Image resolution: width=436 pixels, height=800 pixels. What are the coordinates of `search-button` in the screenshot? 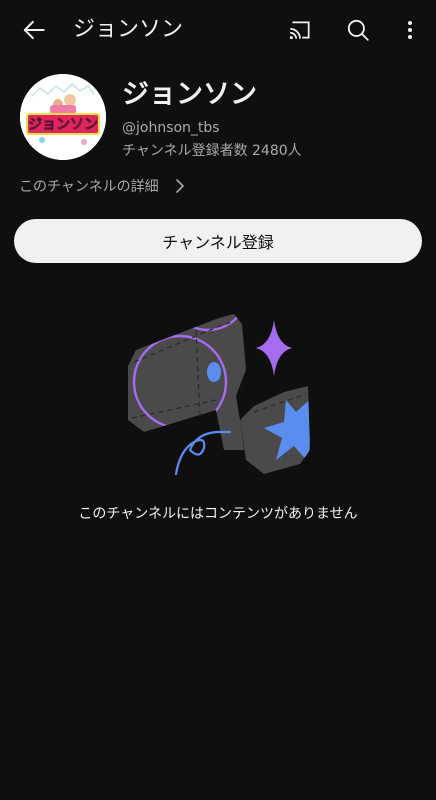 It's located at (358, 30).